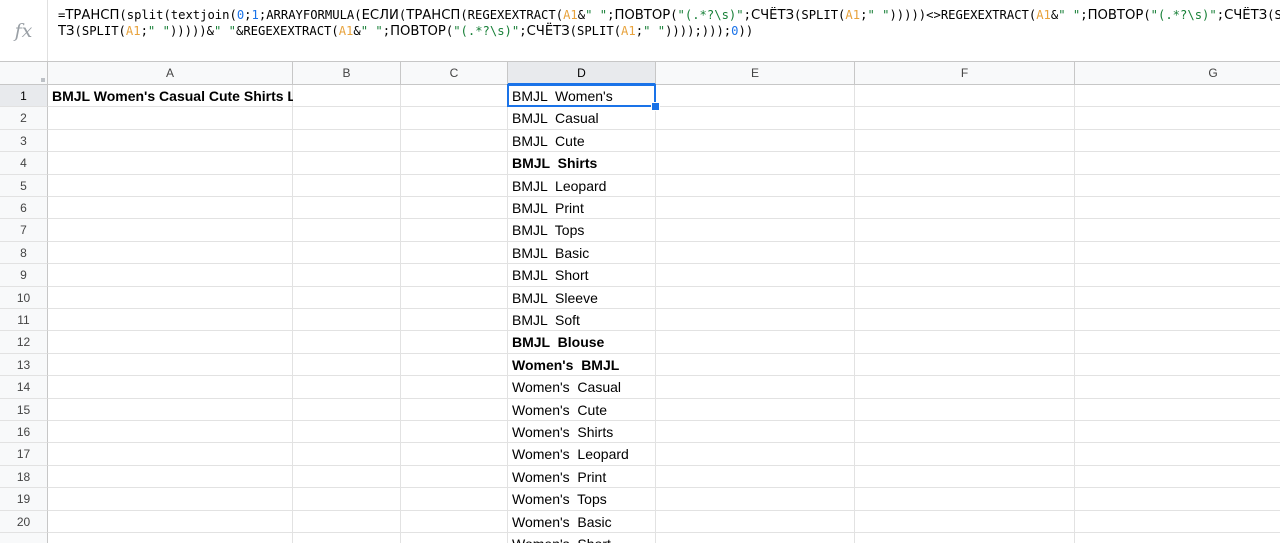 The width and height of the screenshot is (1280, 543). Describe the element at coordinates (655, 107) in the screenshot. I see `fill-handle` at that location.